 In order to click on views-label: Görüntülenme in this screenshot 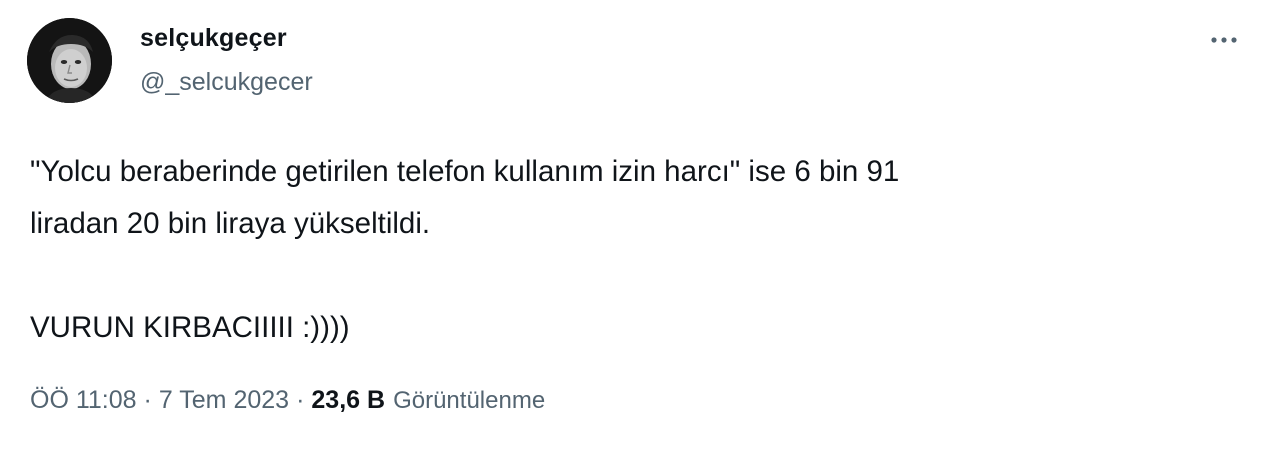, I will do `click(469, 401)`.